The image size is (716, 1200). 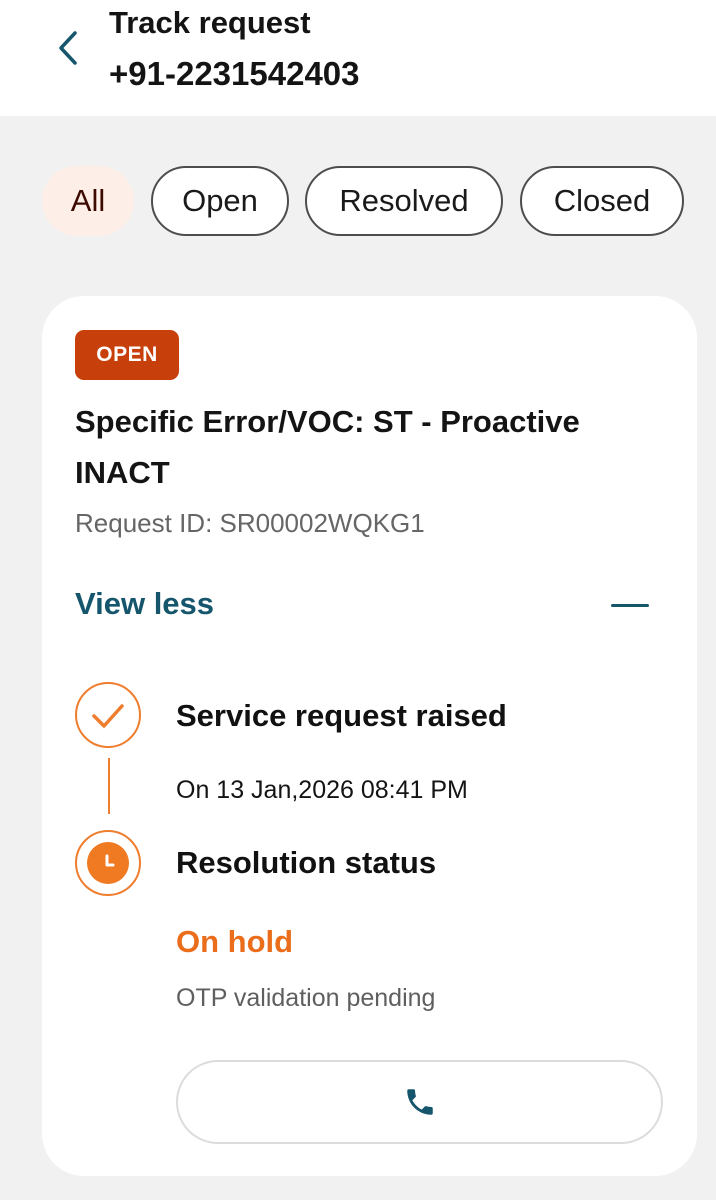 I want to click on phone-number: +91-2231542403, so click(x=234, y=73).